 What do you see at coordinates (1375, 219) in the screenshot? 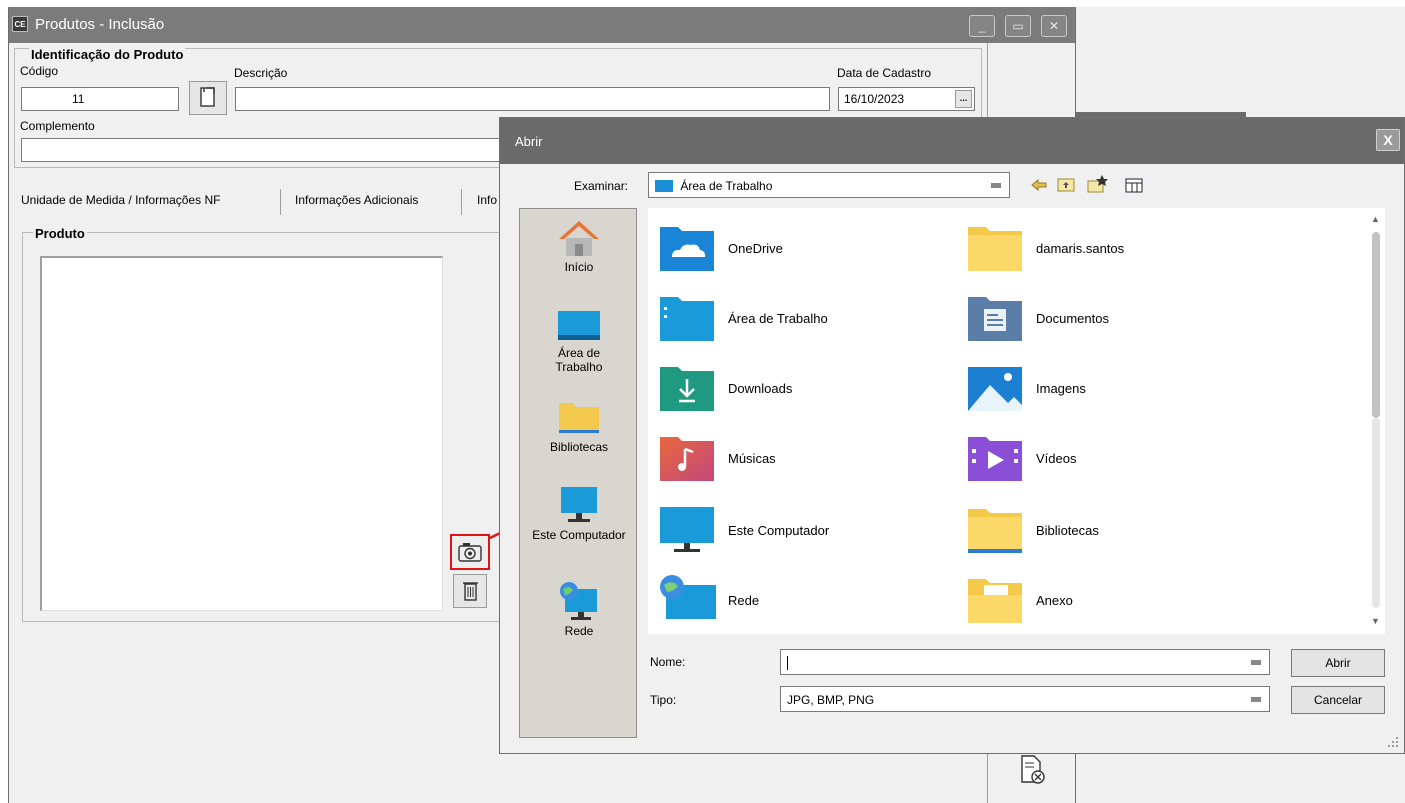
I see `scroll-up-icon: ▲` at bounding box center [1375, 219].